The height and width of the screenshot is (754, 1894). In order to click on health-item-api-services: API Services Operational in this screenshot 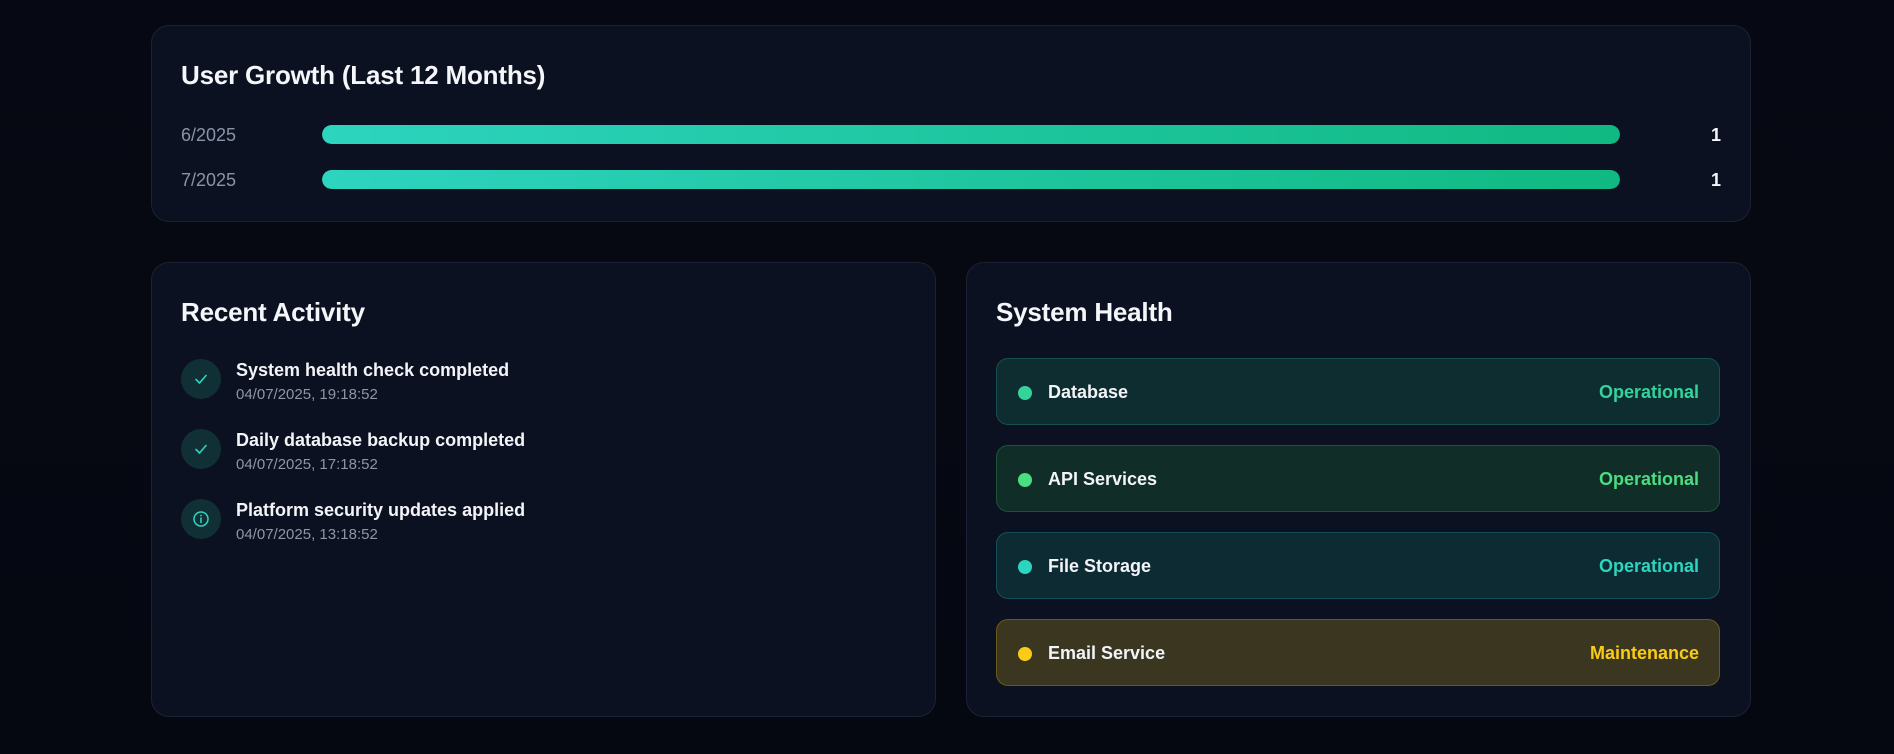, I will do `click(1358, 478)`.